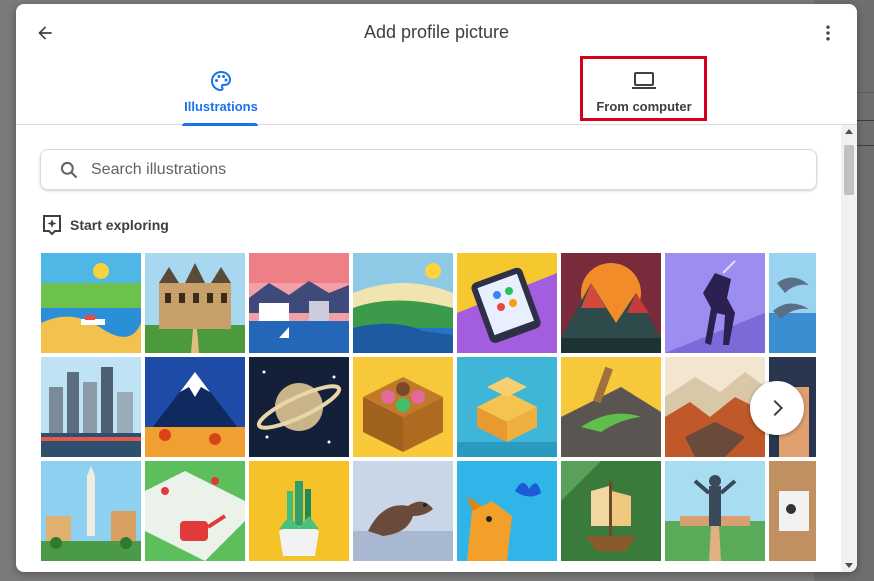  What do you see at coordinates (403, 303) in the screenshot?
I see `illustration-tile-coast-landscape` at bounding box center [403, 303].